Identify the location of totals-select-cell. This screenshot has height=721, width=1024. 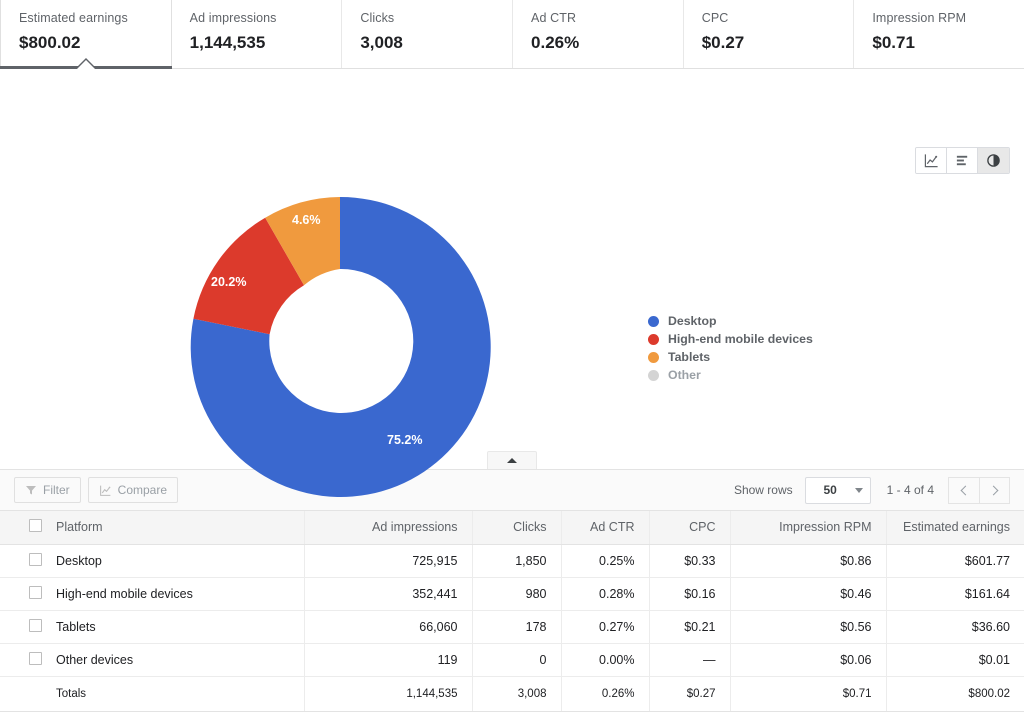
(21, 694).